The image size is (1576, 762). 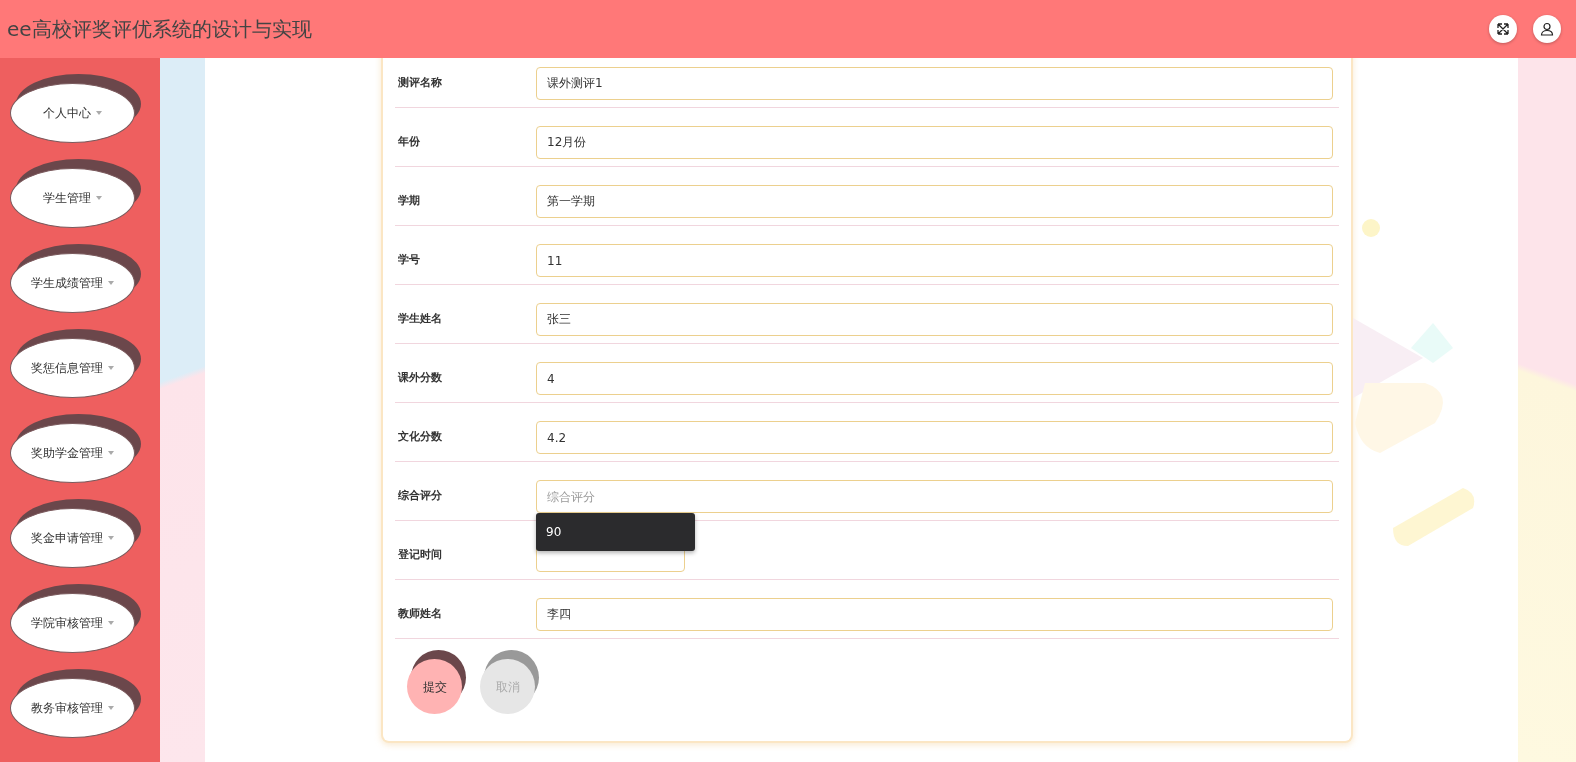 What do you see at coordinates (934, 201) in the screenshot?
I see `input-field: 第一学期` at bounding box center [934, 201].